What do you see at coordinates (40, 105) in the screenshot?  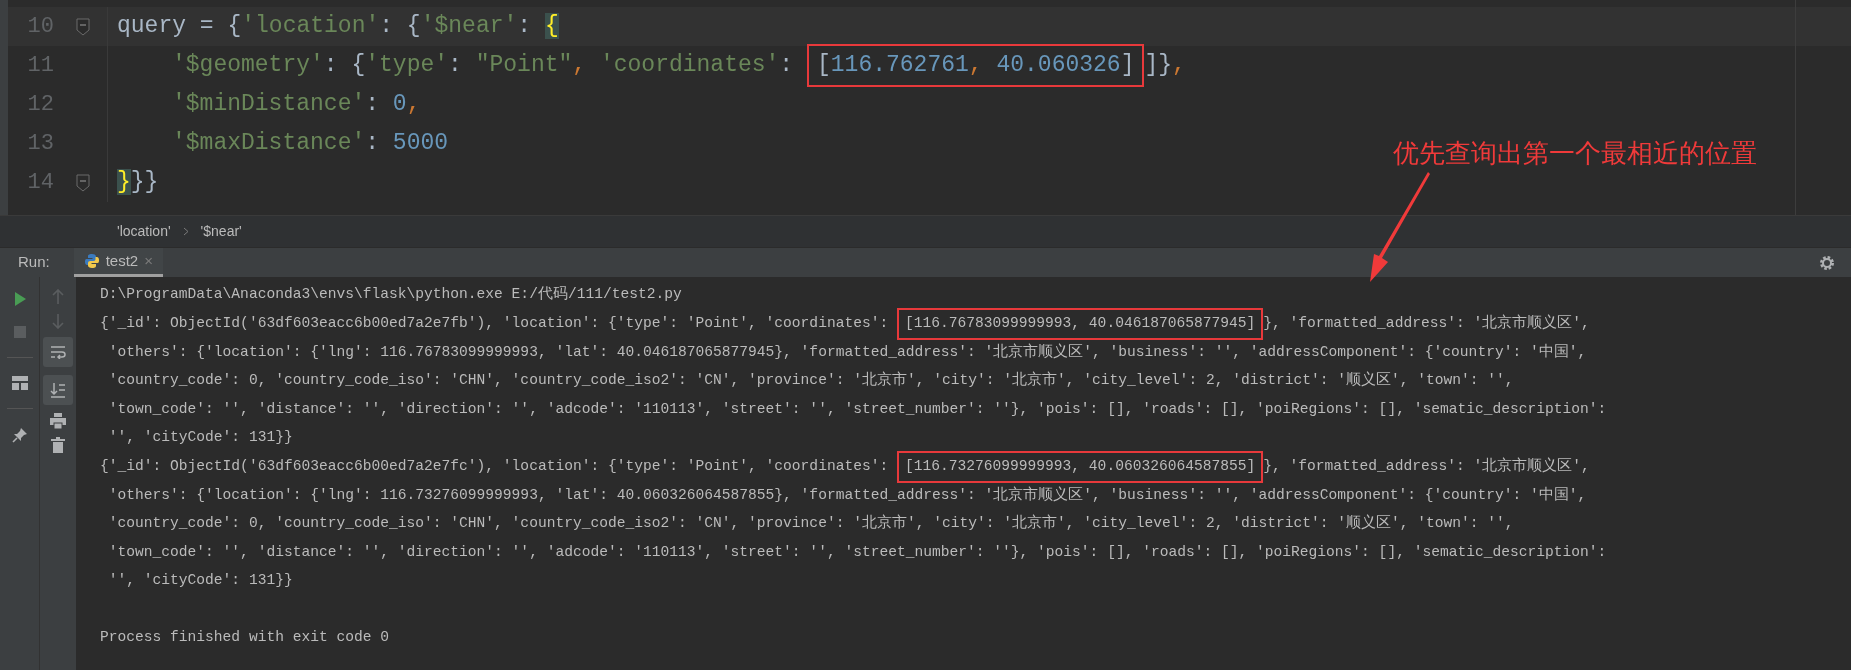 I see `line-number: 12` at bounding box center [40, 105].